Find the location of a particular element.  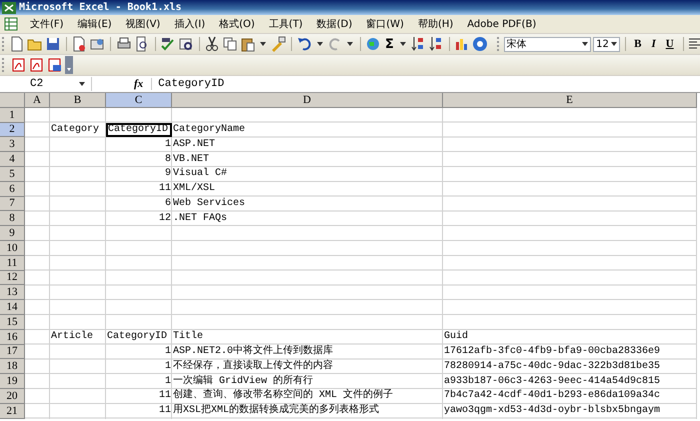

menu-item: 工具(T) is located at coordinates (285, 24).